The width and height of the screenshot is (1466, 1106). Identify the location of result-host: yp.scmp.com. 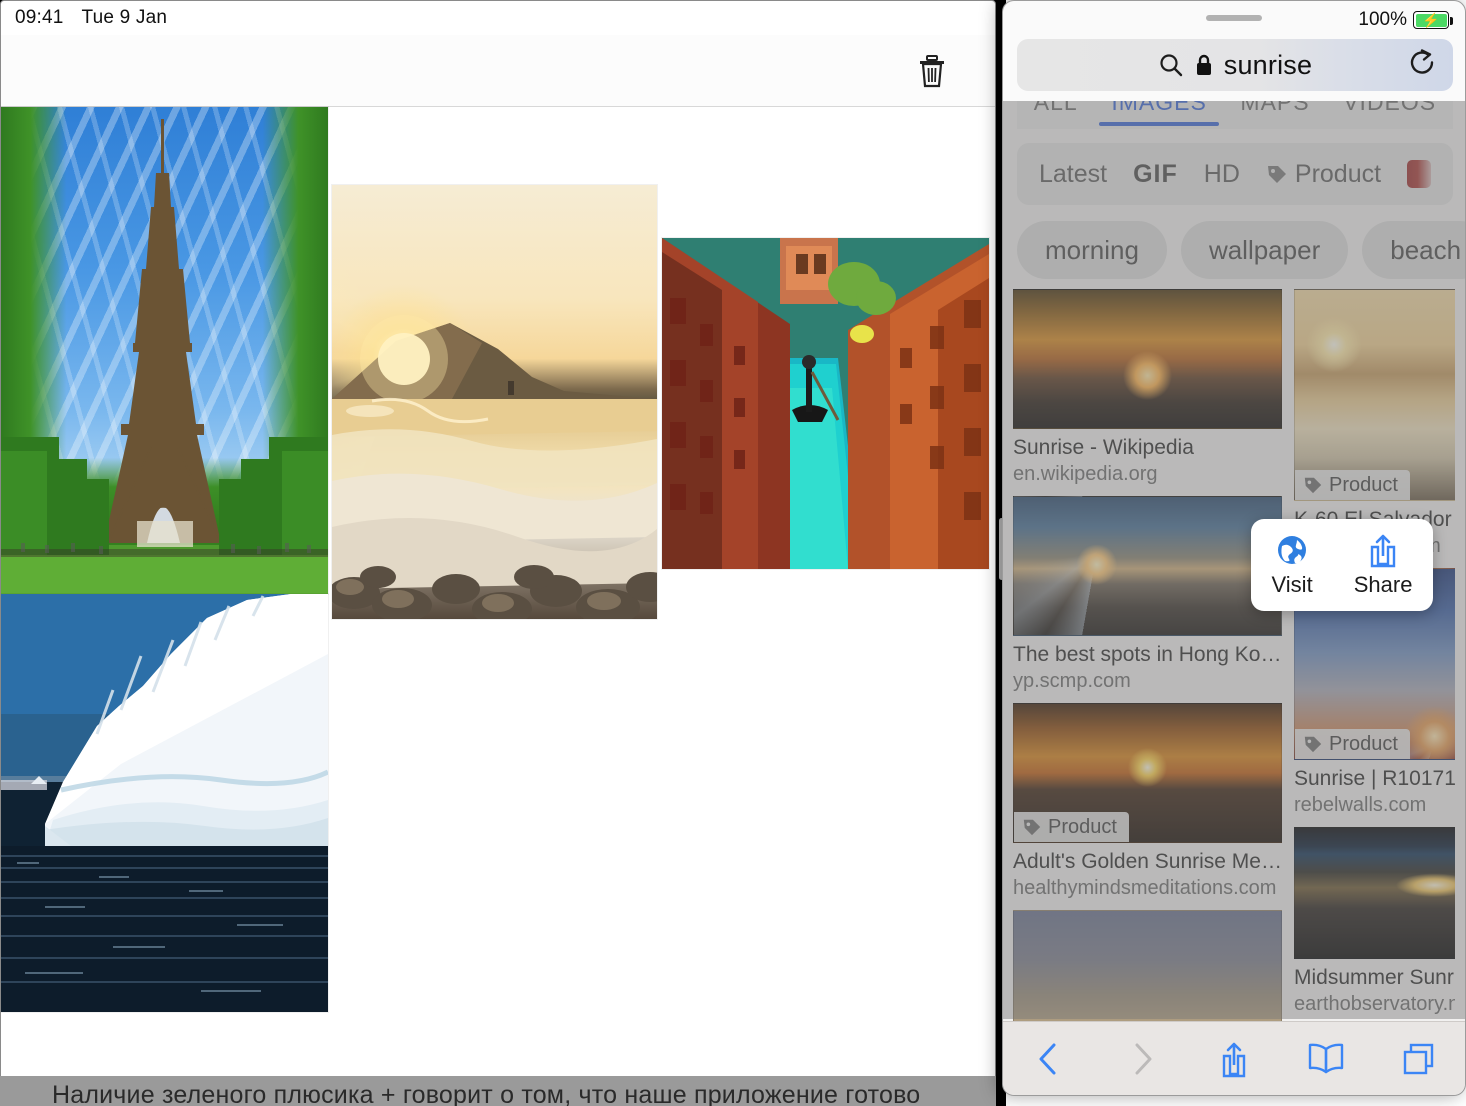
(1072, 681).